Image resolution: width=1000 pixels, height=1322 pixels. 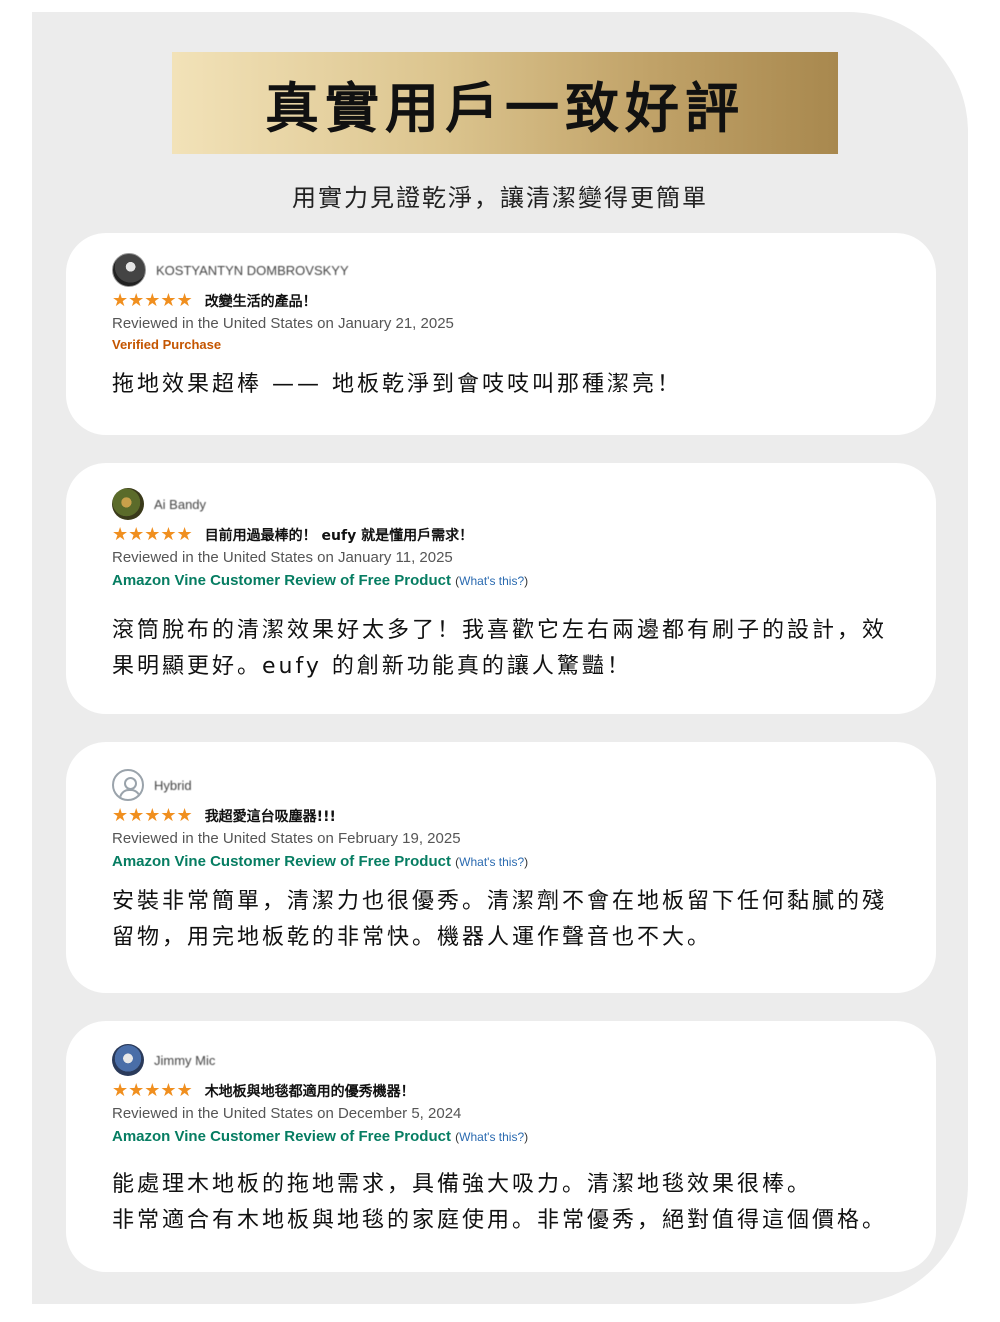 What do you see at coordinates (397, 384) in the screenshot?
I see `review-body: 拖地效果超棒 —— 地板乾淨到會吱吱叫那種潔亮！` at bounding box center [397, 384].